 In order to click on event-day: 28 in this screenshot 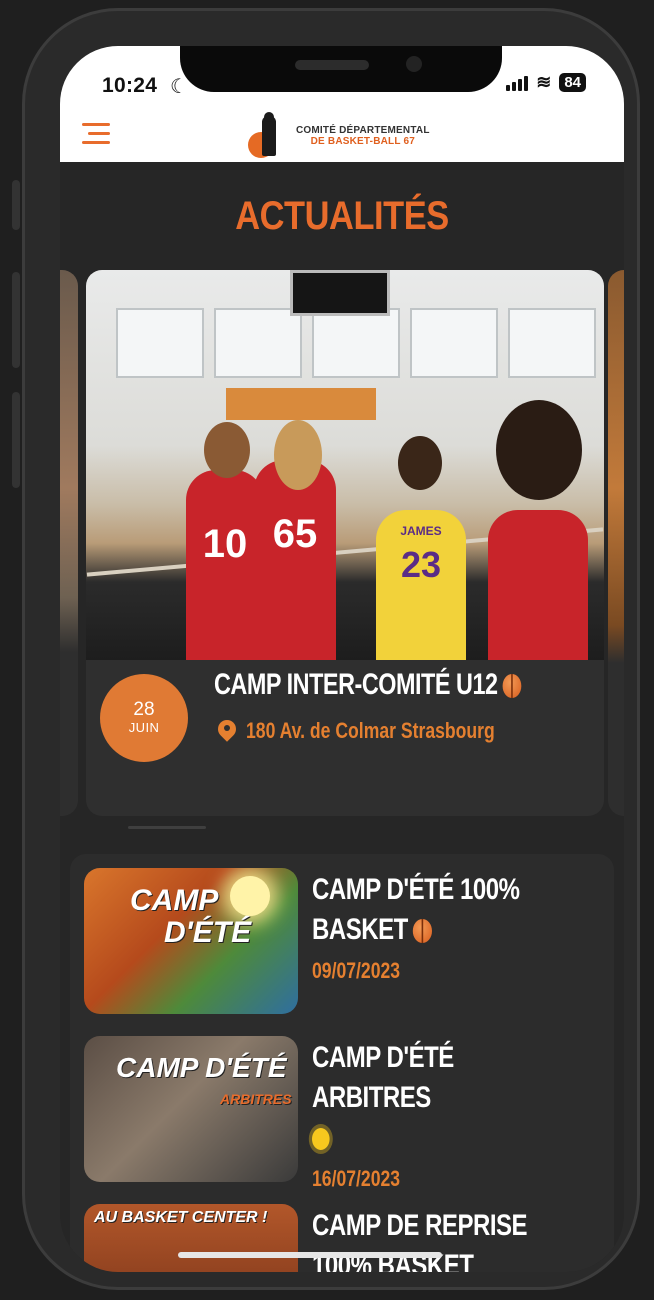, I will do `click(144, 709)`.